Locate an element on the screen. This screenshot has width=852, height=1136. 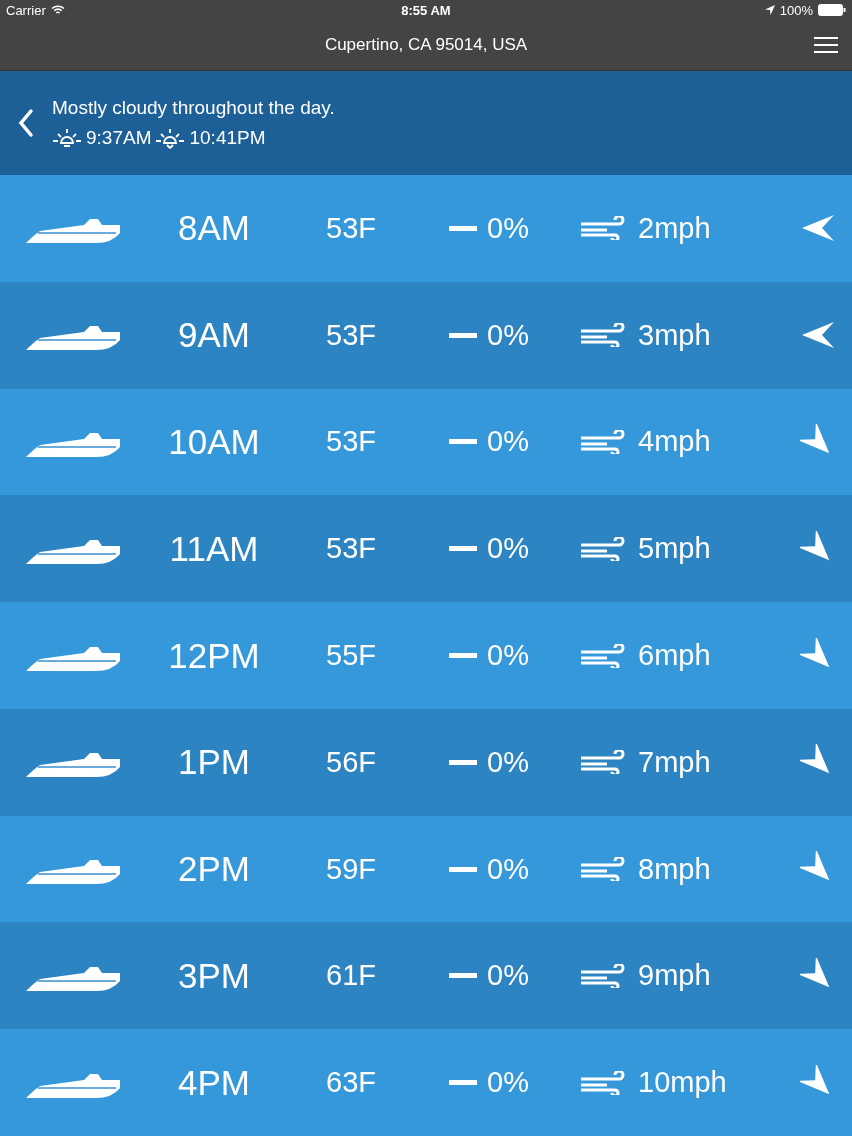
hourly-row: 10AM 53F 0% 4mph is located at coordinates (426, 442).